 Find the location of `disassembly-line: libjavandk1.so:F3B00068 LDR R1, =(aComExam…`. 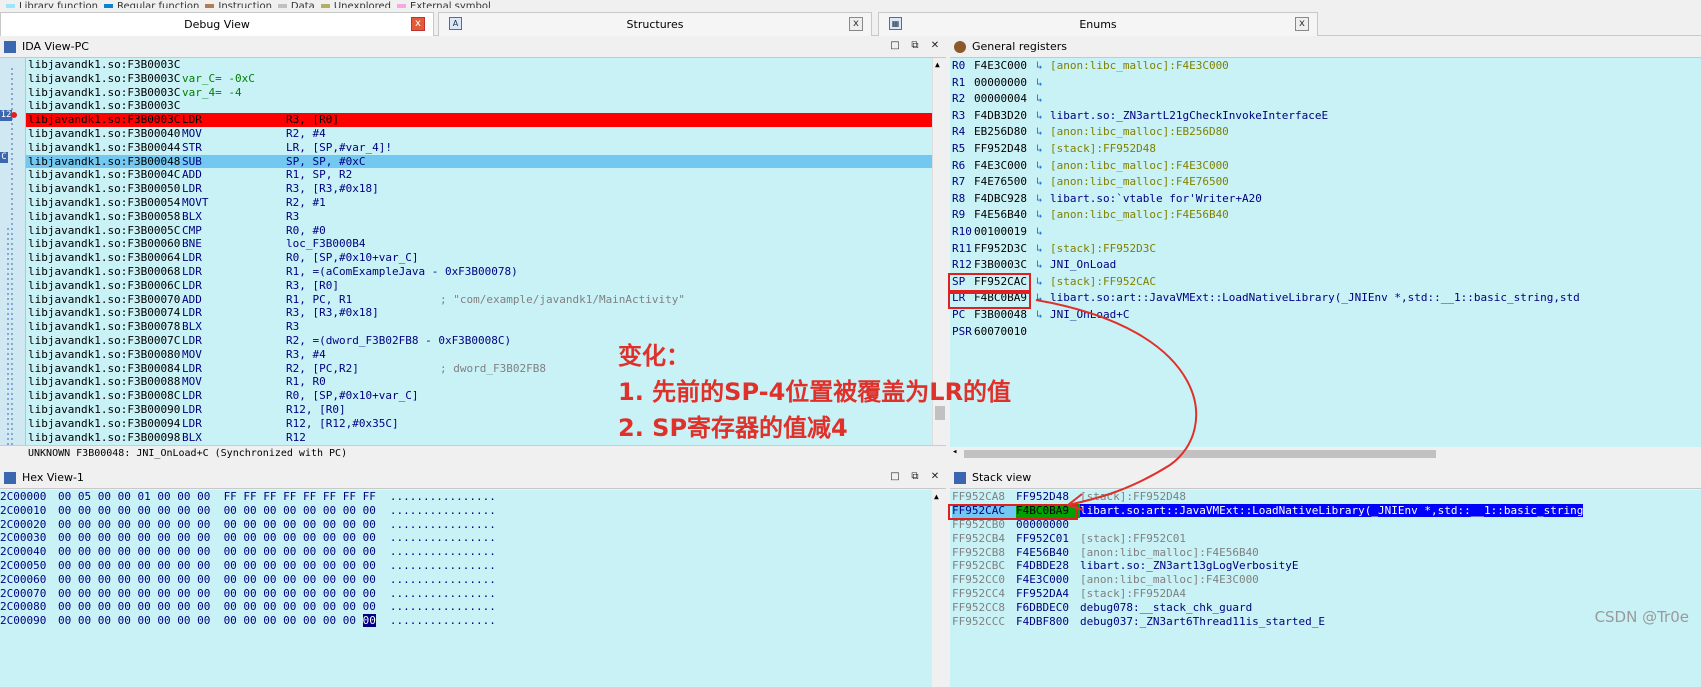

disassembly-line: libjavandk1.so:F3B00068 LDR R1, =(aComExam… is located at coordinates (479, 272).